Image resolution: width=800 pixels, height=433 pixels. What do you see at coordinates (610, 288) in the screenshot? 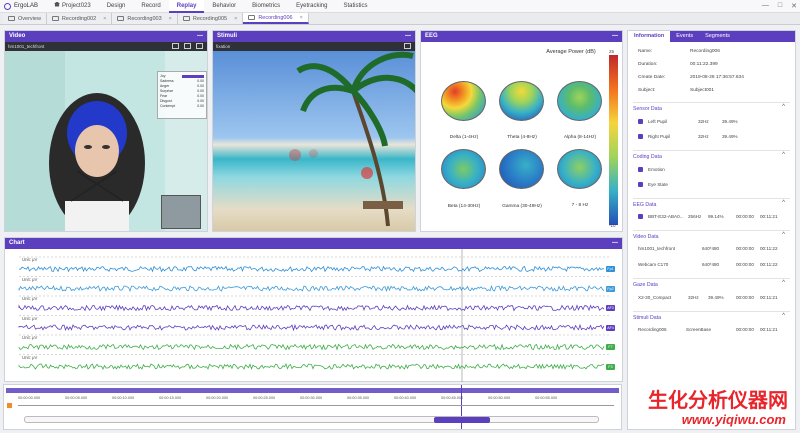
I see `channel-tag: Fp2` at bounding box center [610, 288].